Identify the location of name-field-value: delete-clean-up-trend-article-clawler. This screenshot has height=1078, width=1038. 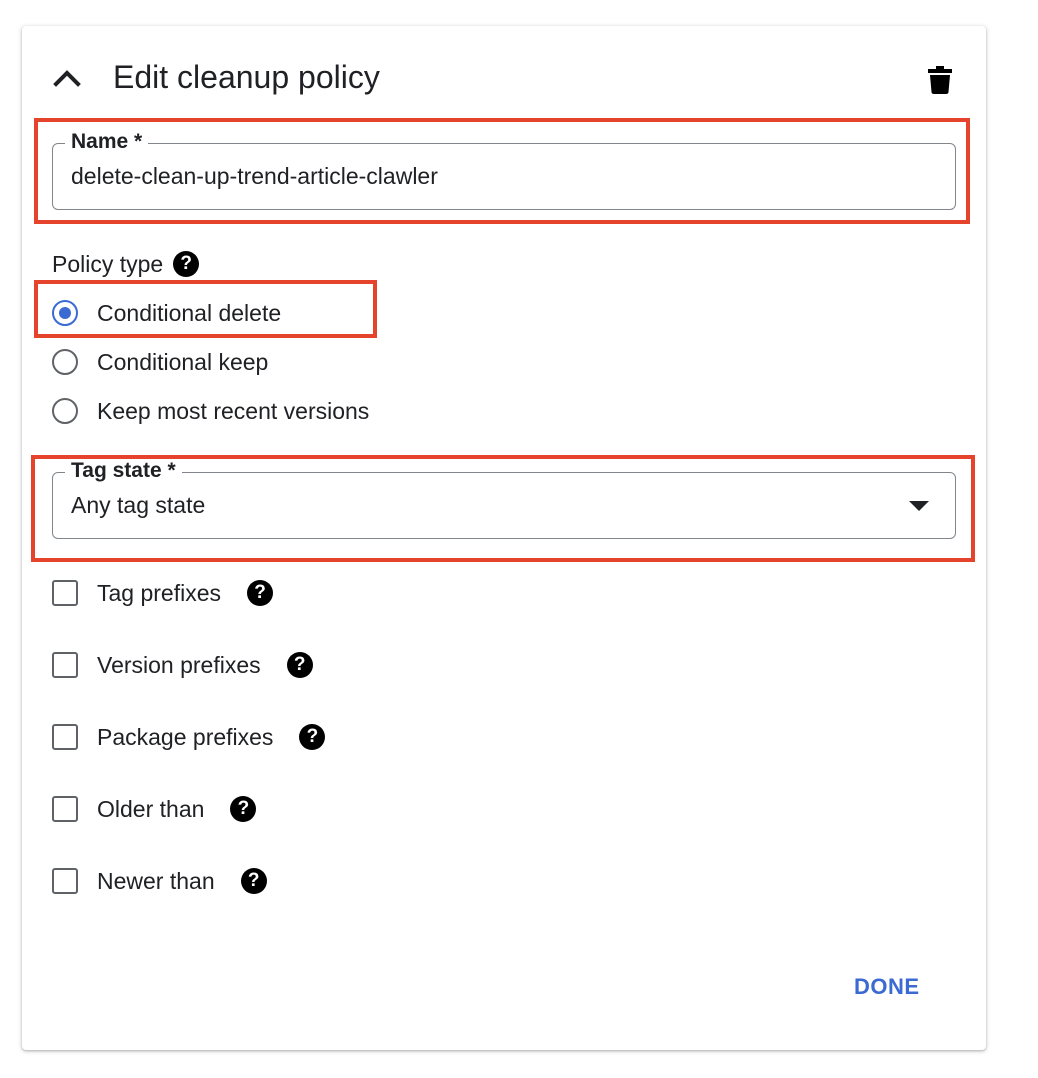
(254, 176).